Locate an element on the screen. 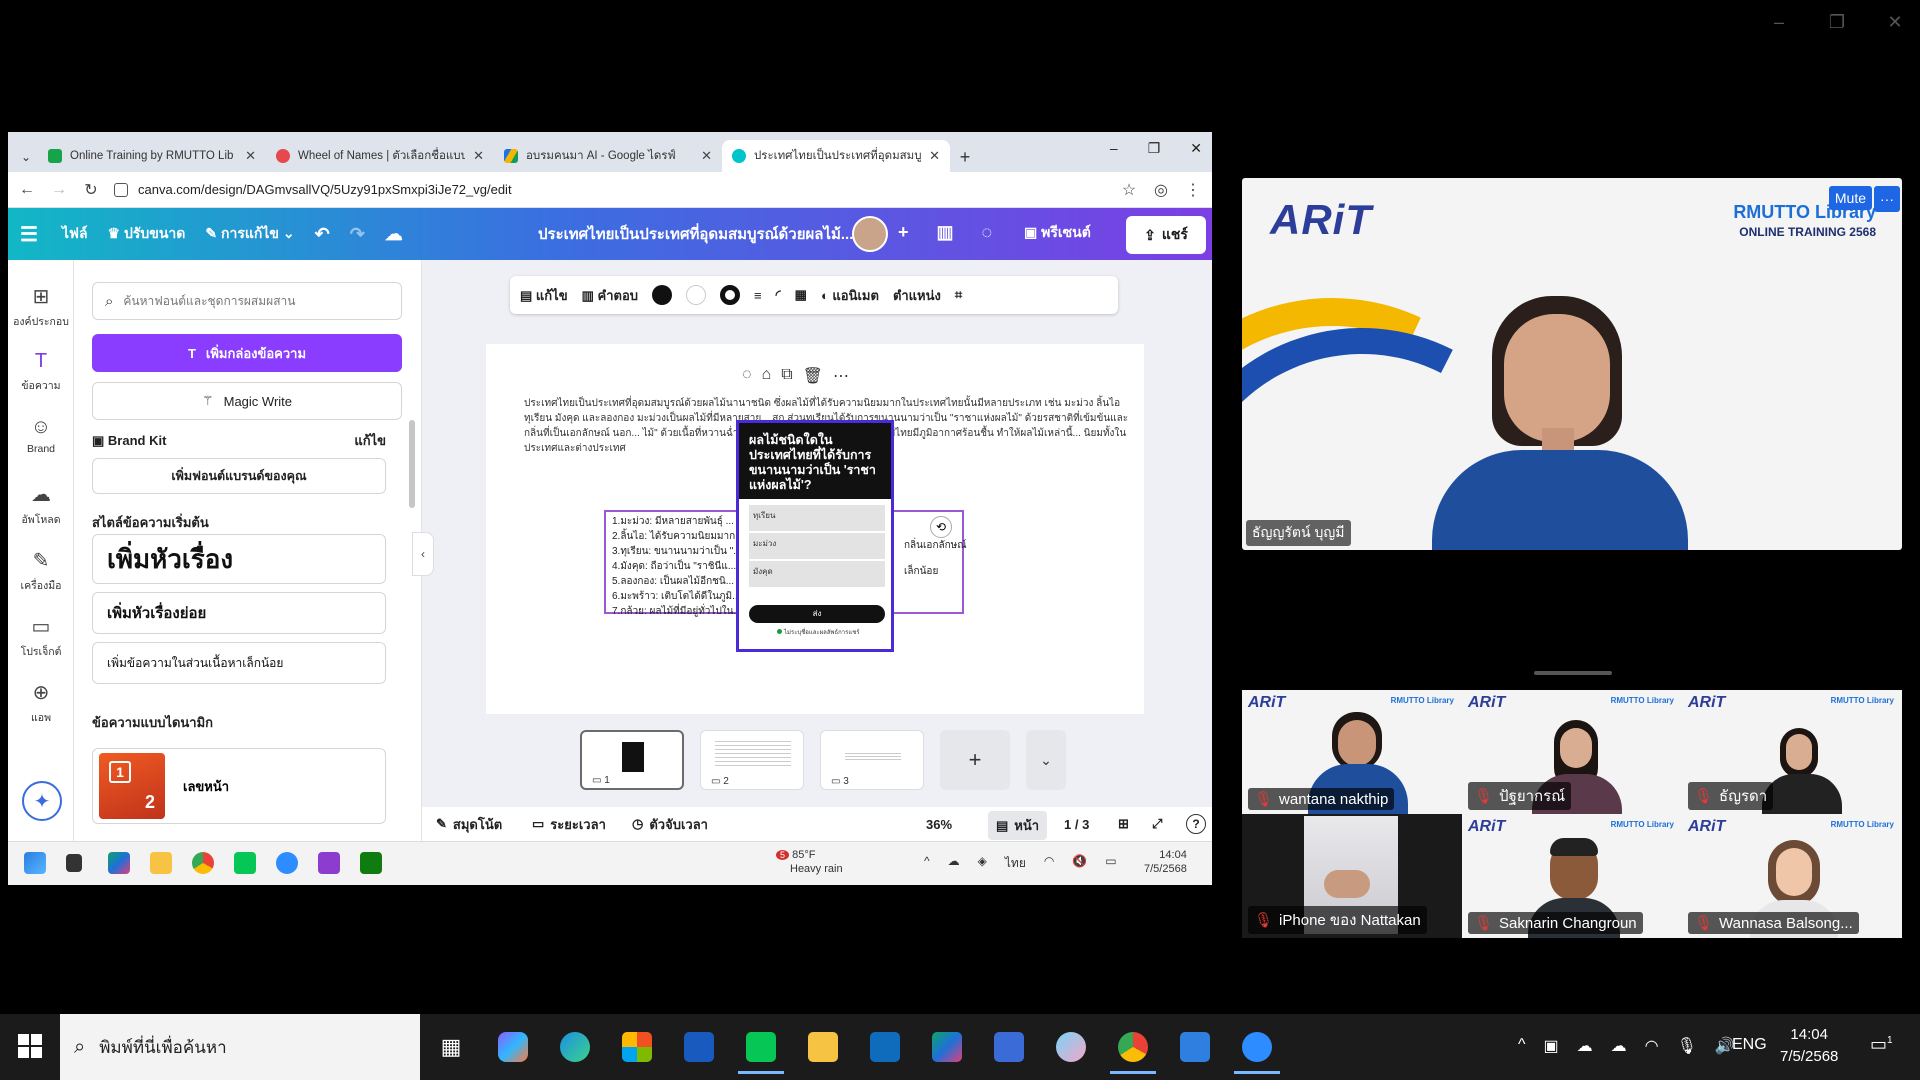 The height and width of the screenshot is (1080, 1920). windows-start-icon is located at coordinates (35, 863).